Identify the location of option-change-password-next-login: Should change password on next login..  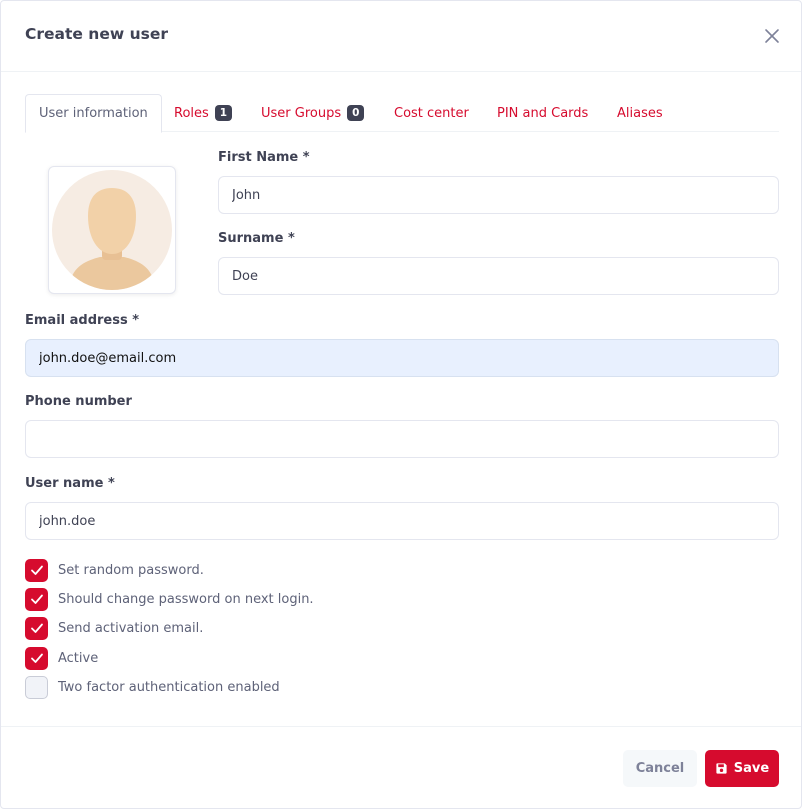
(169, 599).